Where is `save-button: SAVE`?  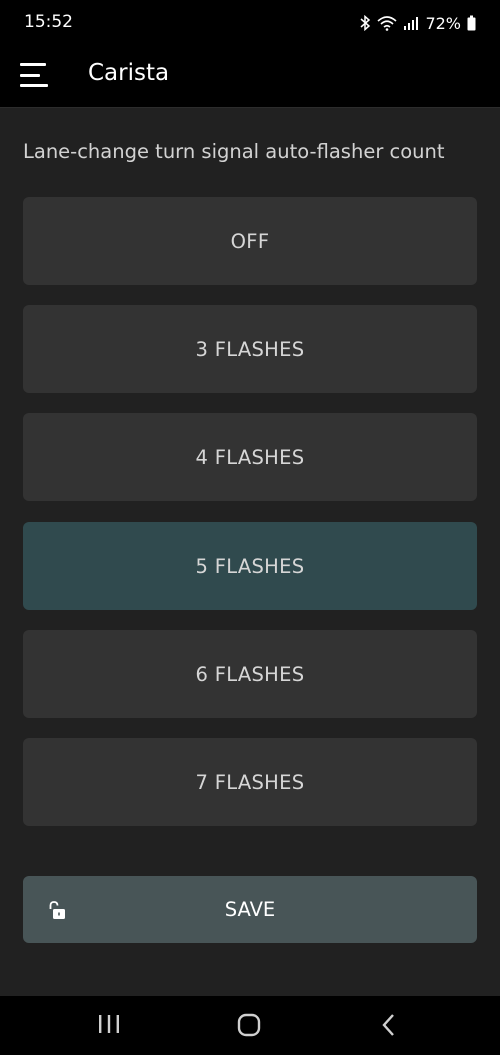
save-button: SAVE is located at coordinates (250, 909).